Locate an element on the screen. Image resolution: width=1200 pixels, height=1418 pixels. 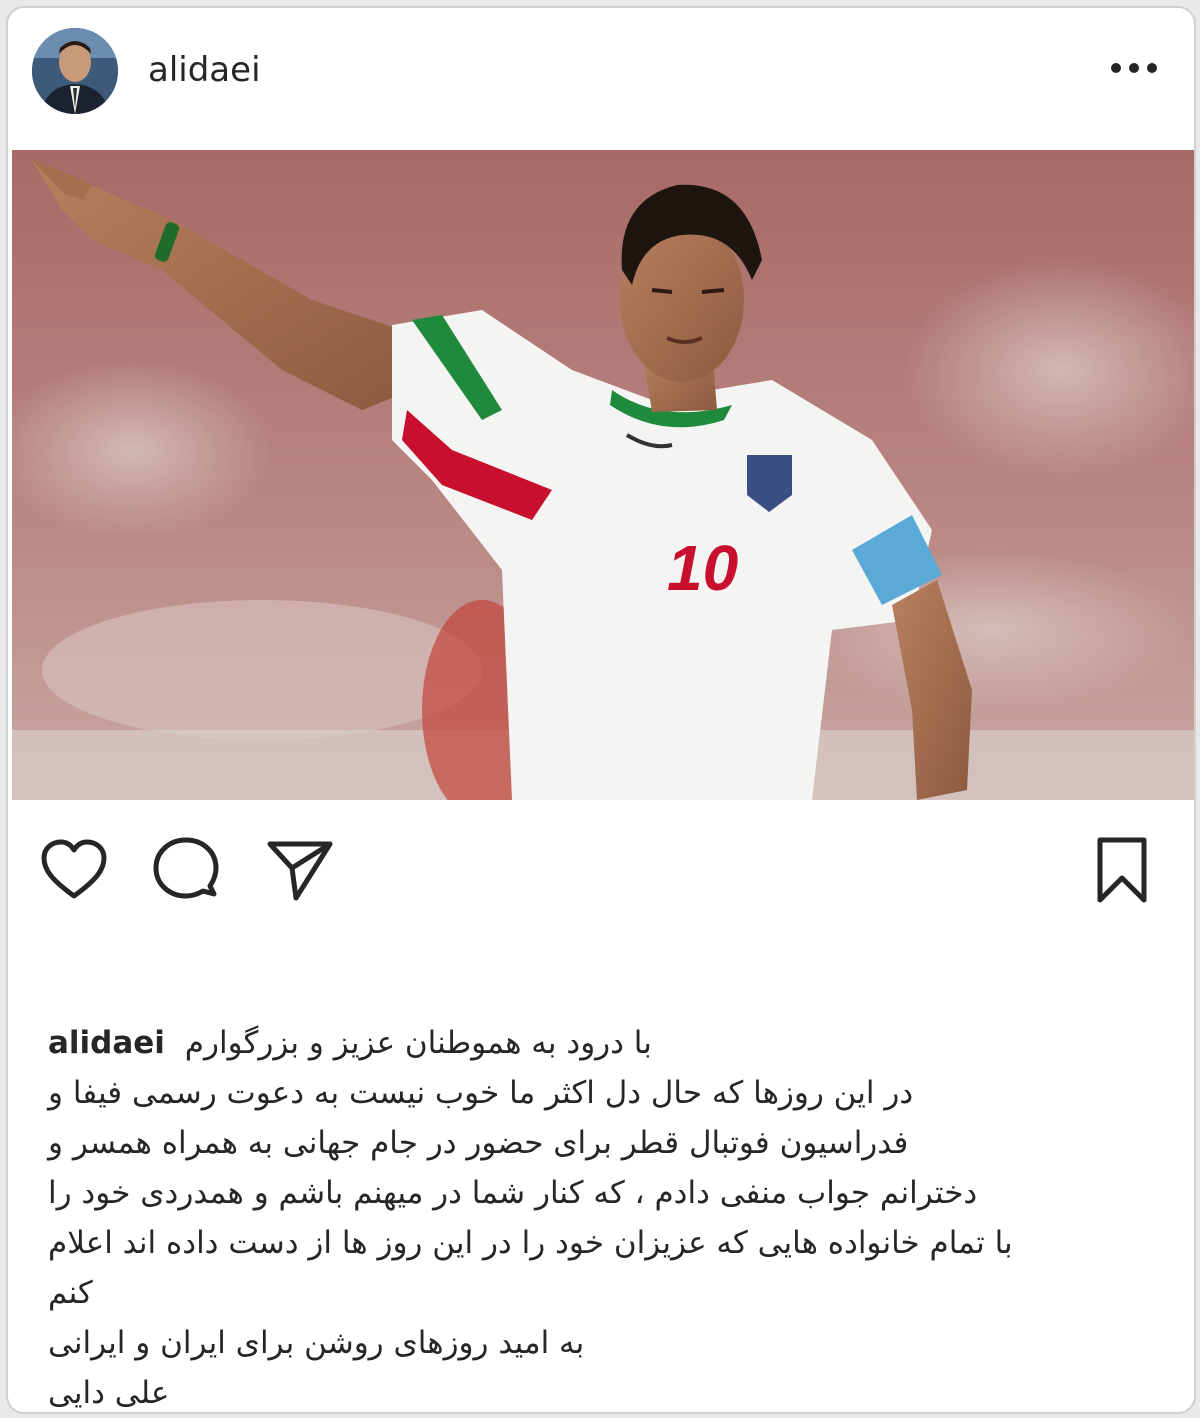
caption-line: به امید روزهای روشن برای ایران و ایرانی is located at coordinates (316, 1343).